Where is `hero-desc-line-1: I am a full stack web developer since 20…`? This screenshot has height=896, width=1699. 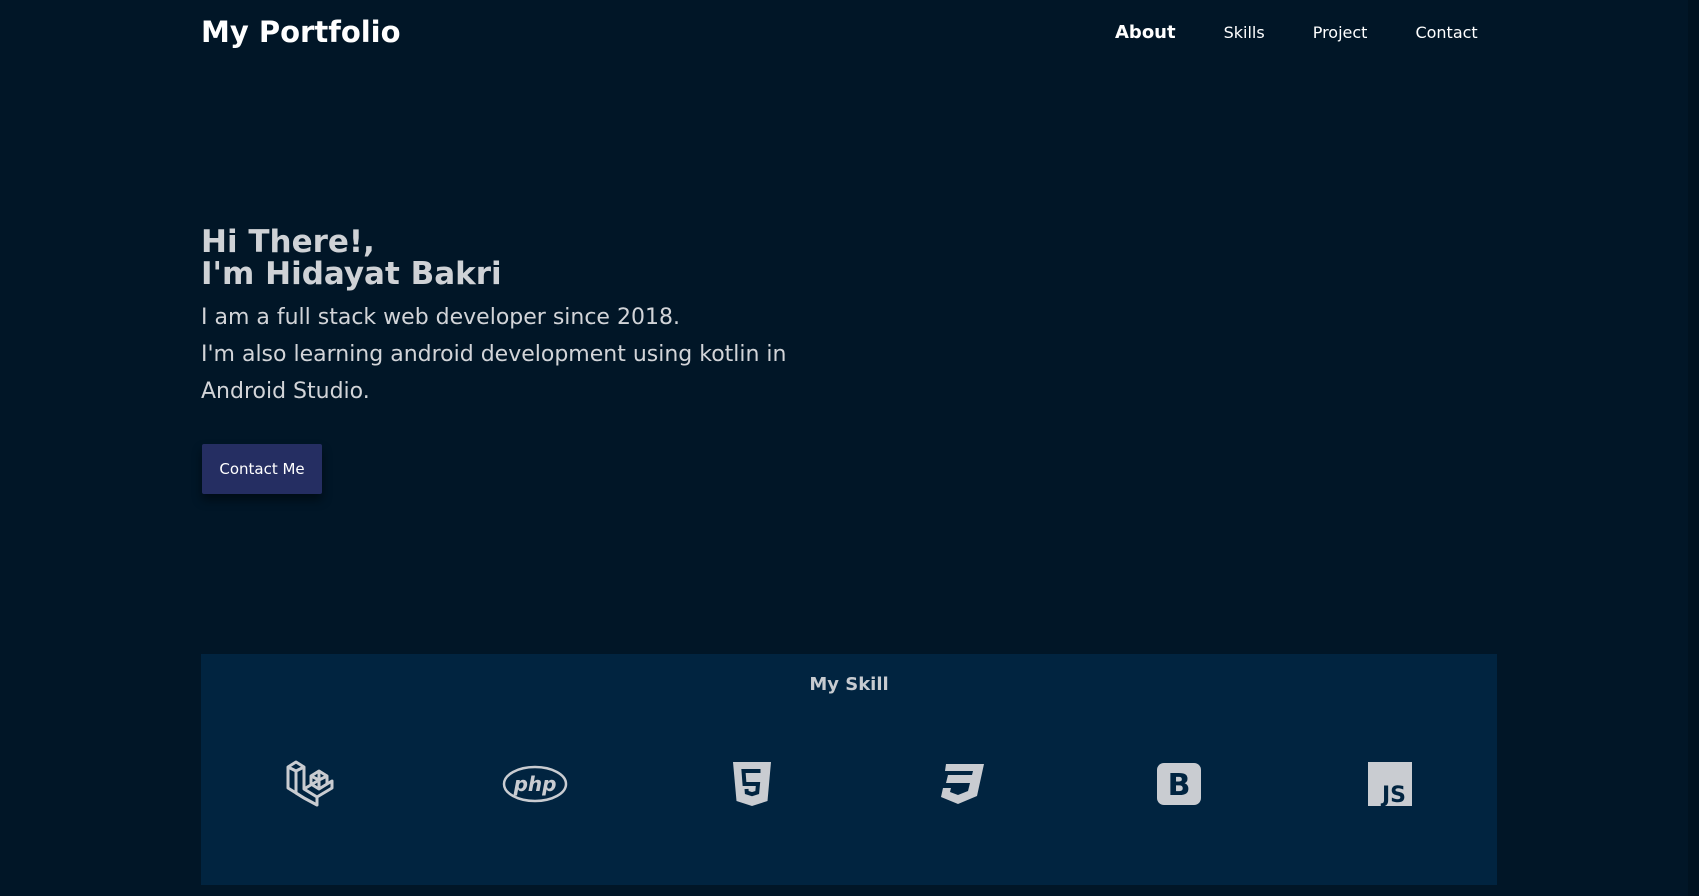
hero-desc-line-1: I am a full stack web developer since 20… is located at coordinates (440, 317).